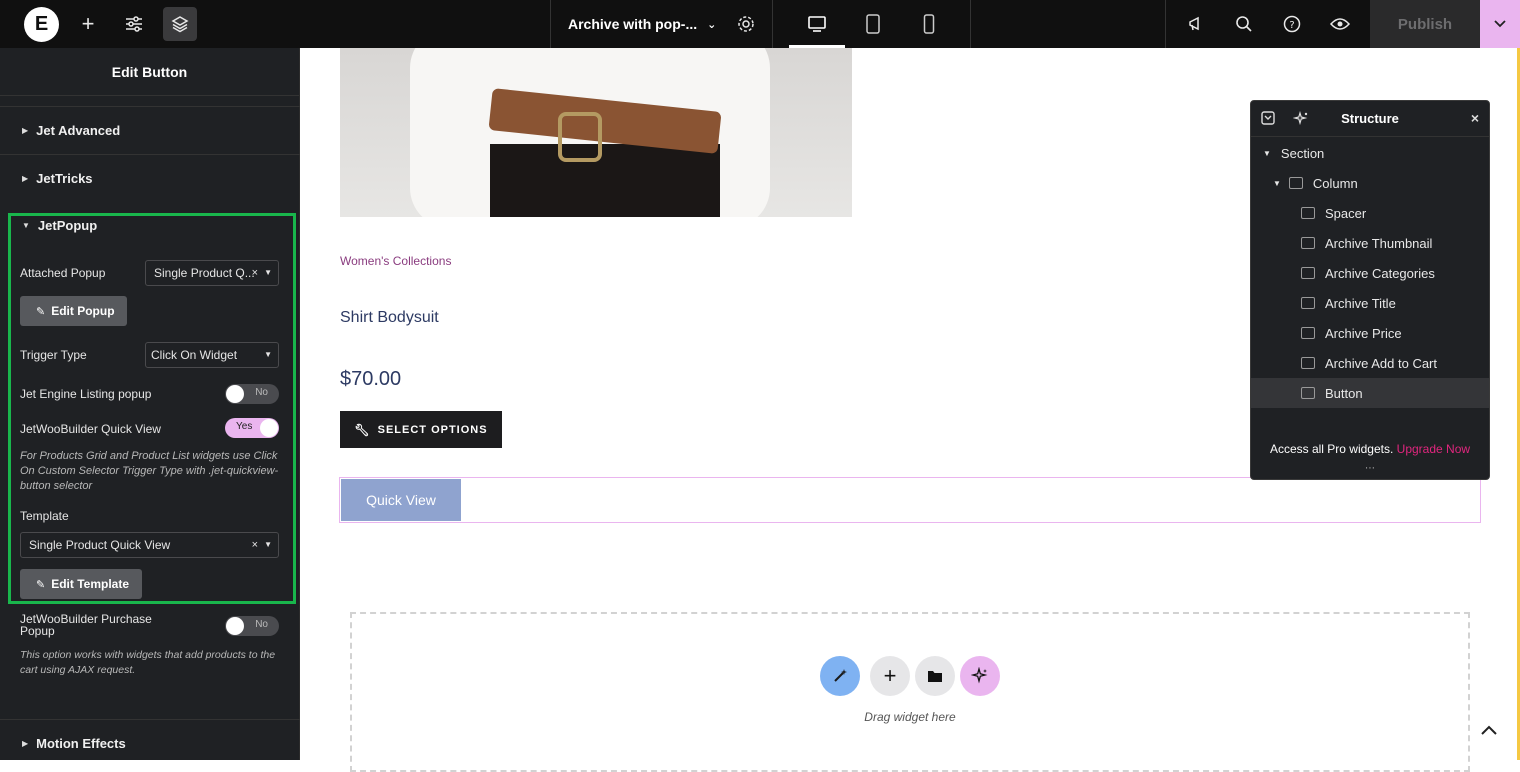 This screenshot has width=1520, height=772. What do you see at coordinates (53, 355) in the screenshot?
I see `trigger-type-label: Trigger Type` at bounding box center [53, 355].